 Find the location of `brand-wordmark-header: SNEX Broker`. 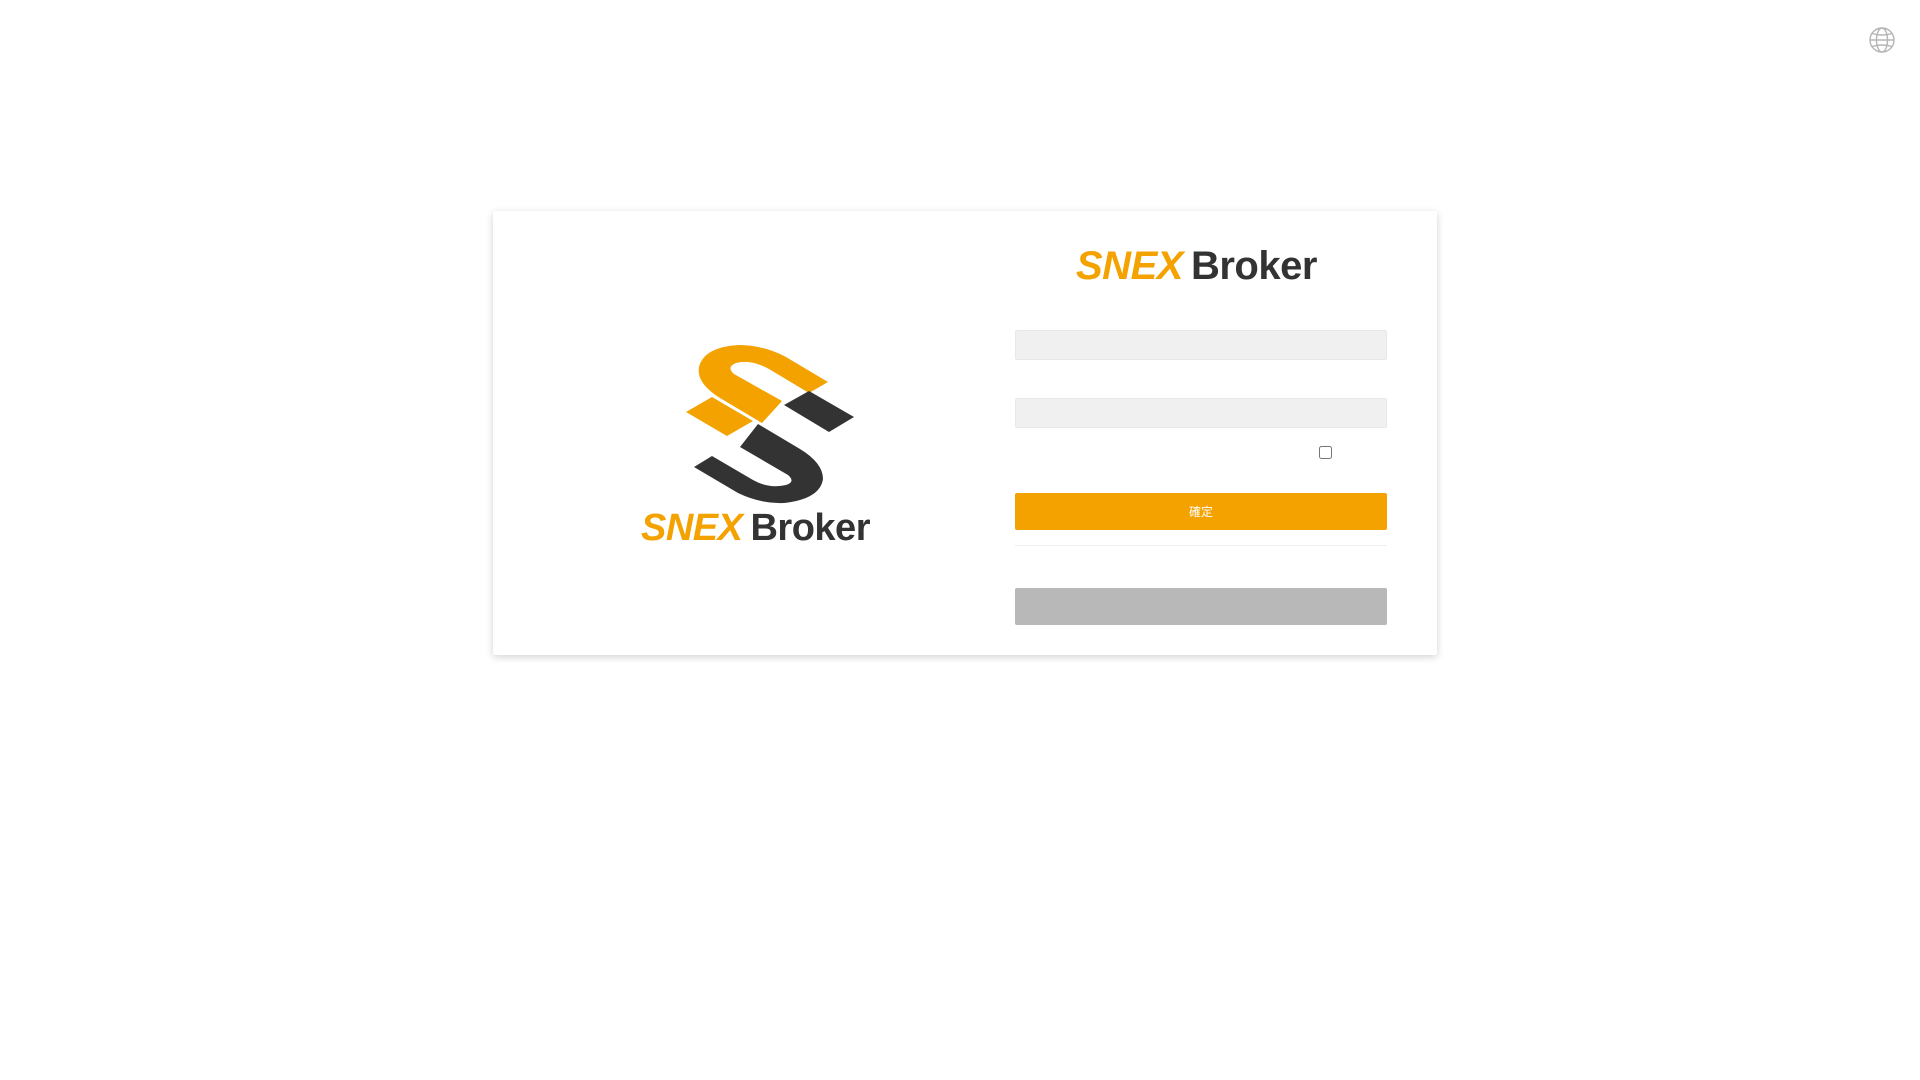

brand-wordmark-header: SNEX Broker is located at coordinates (1196, 266).